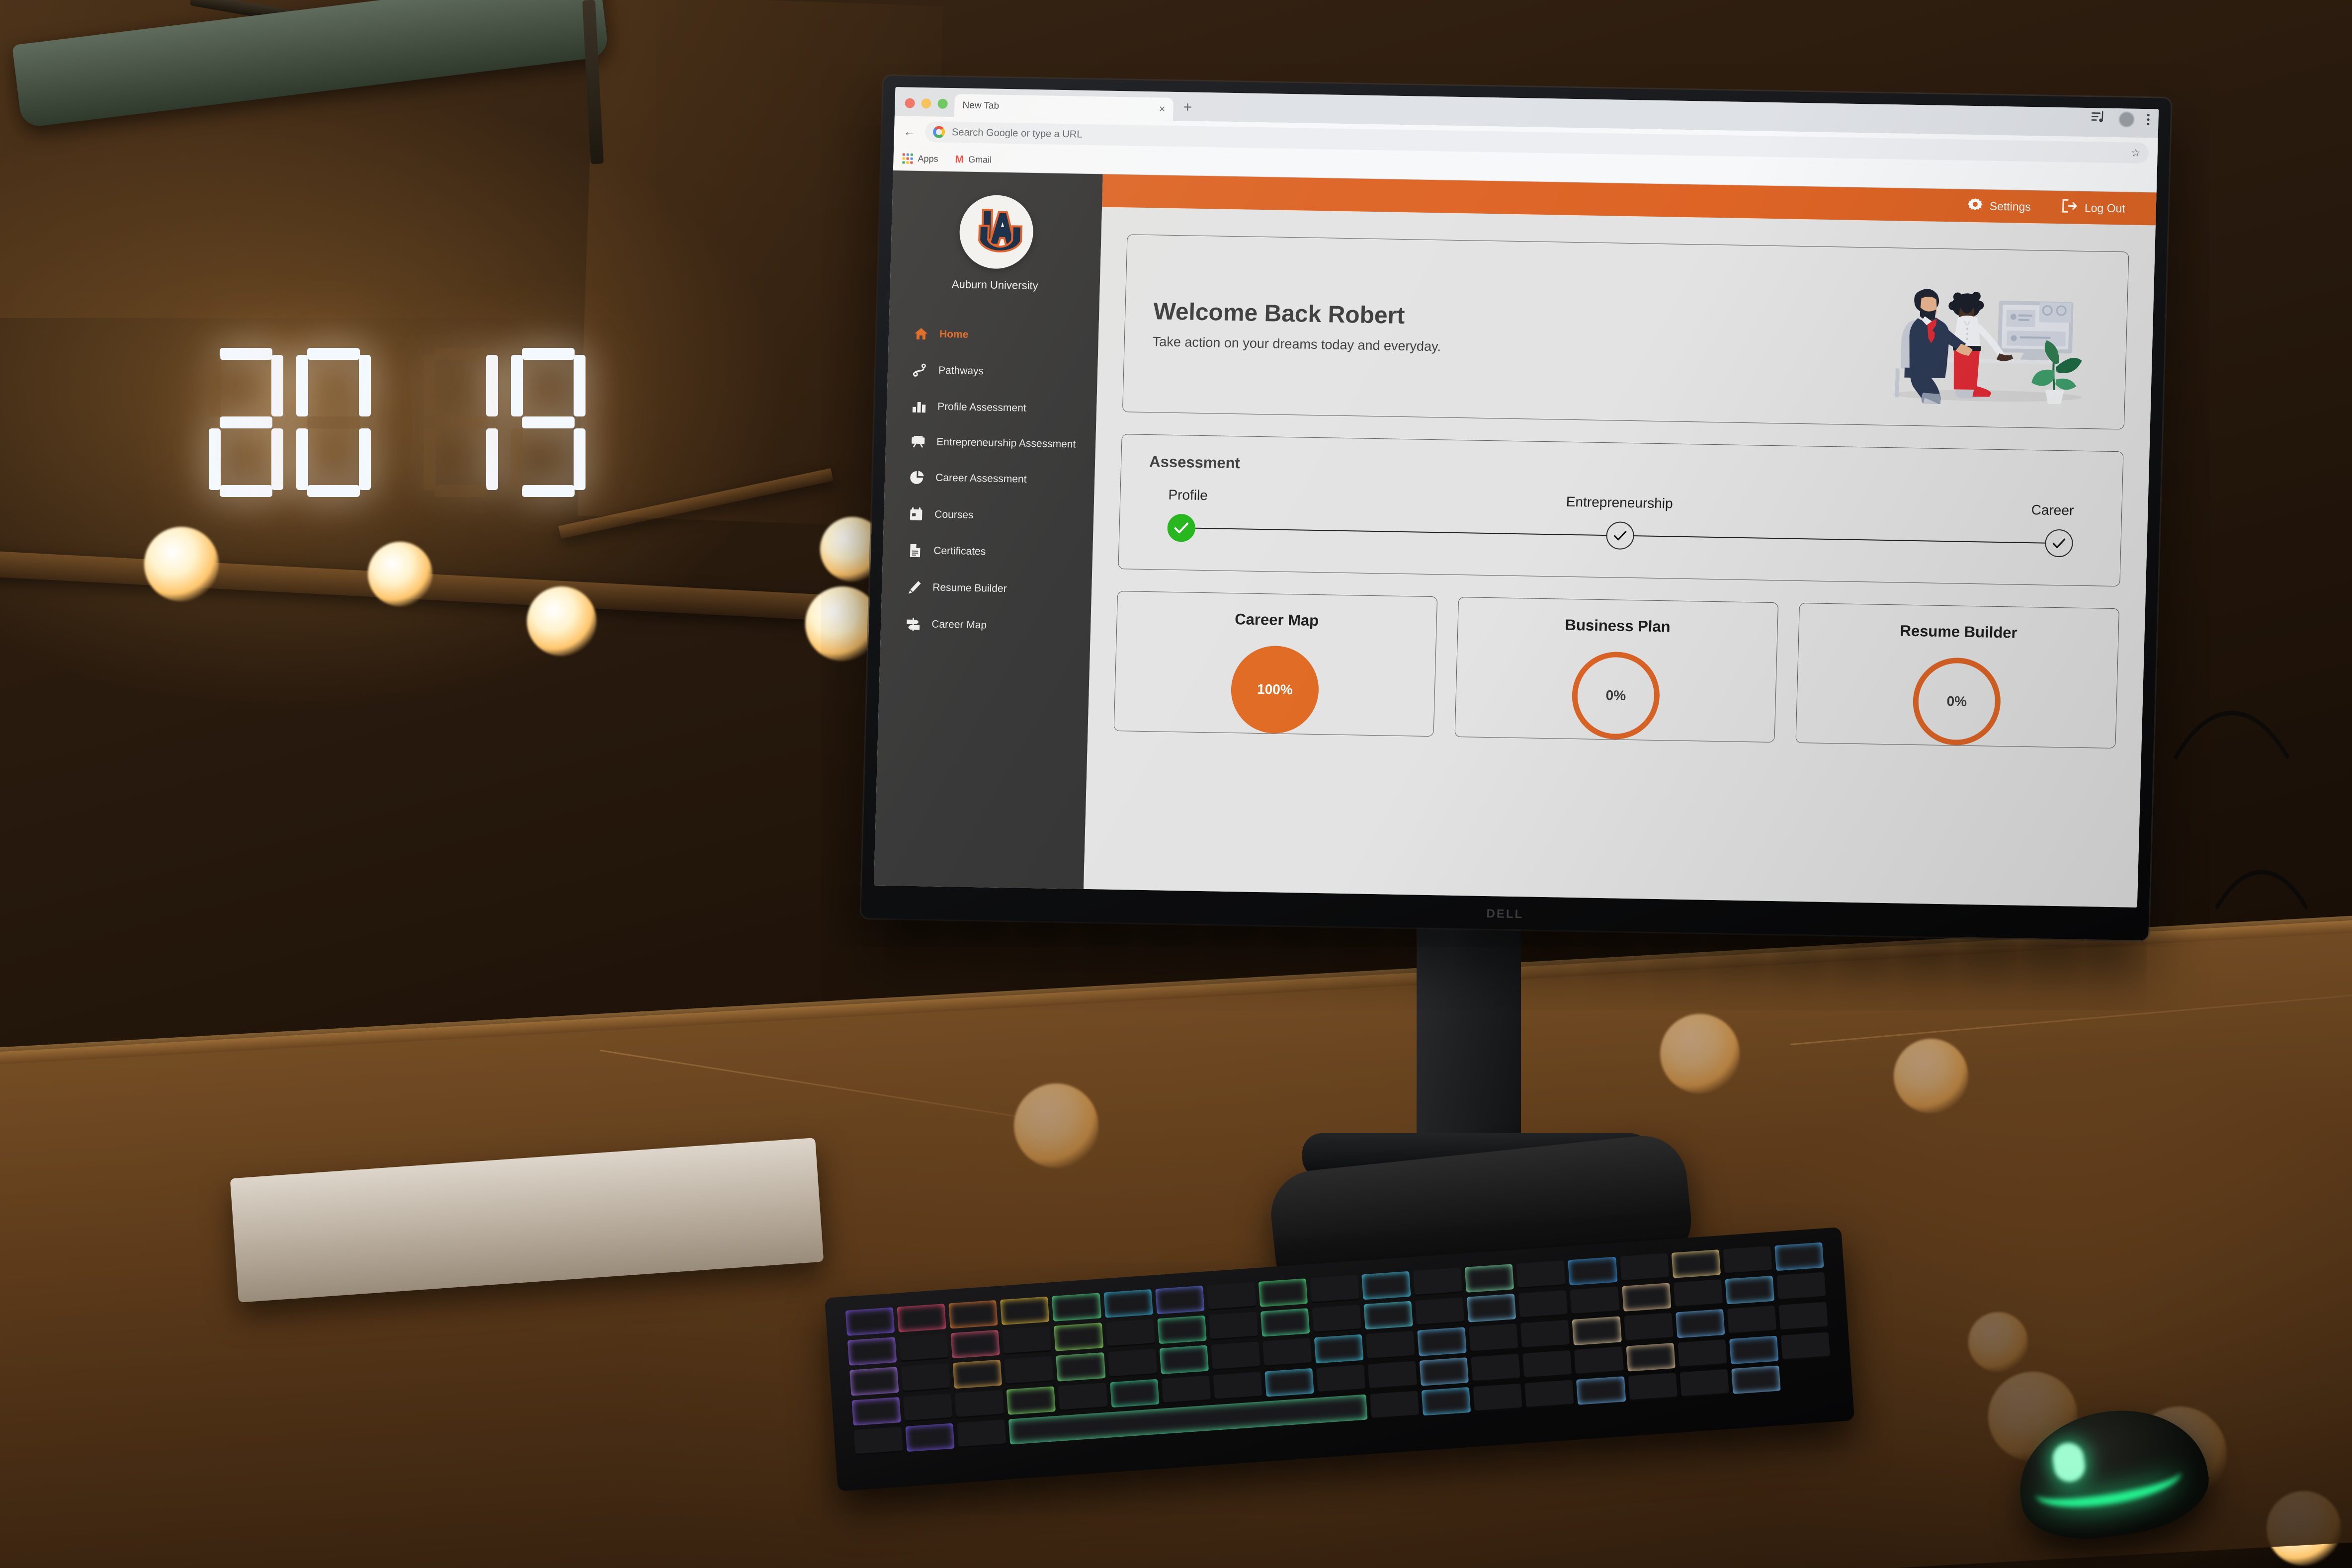 Image resolution: width=2352 pixels, height=1568 pixels. Describe the element at coordinates (1195, 462) in the screenshot. I see `assessment-title: Assessment` at that location.